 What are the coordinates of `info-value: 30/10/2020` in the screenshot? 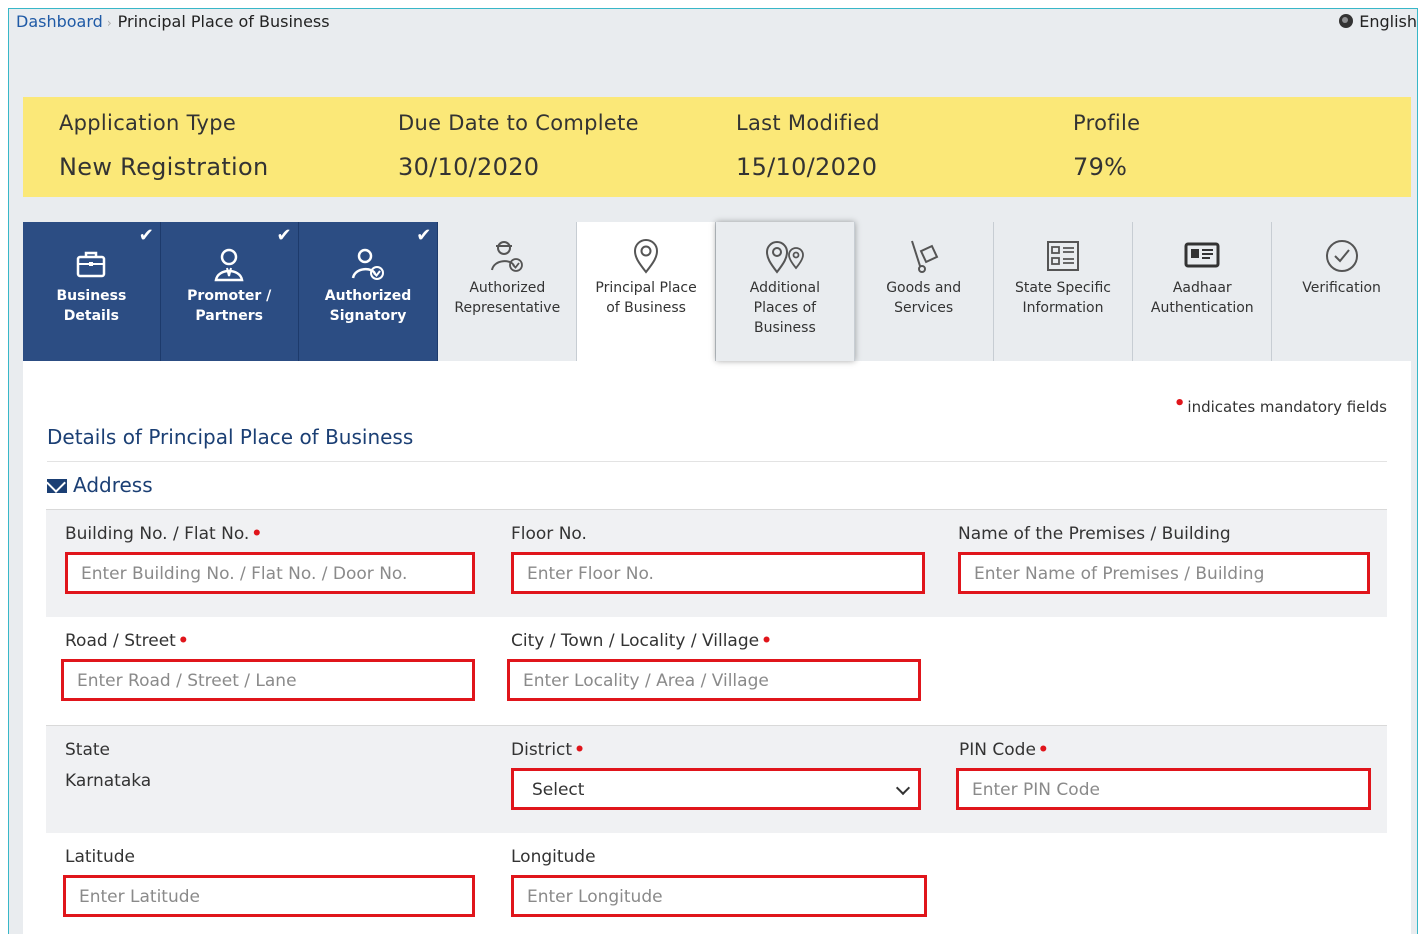 It's located at (469, 167).